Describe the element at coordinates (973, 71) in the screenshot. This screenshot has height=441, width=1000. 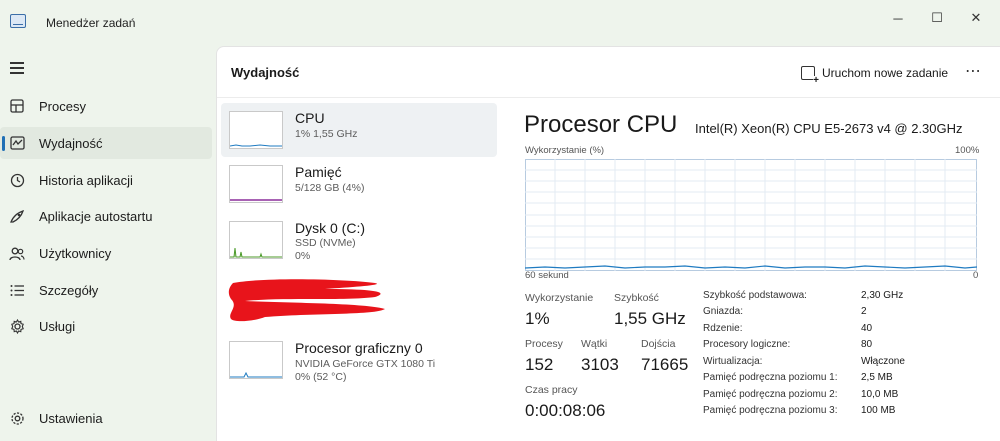
I see `more-options-button: ⋯` at that location.